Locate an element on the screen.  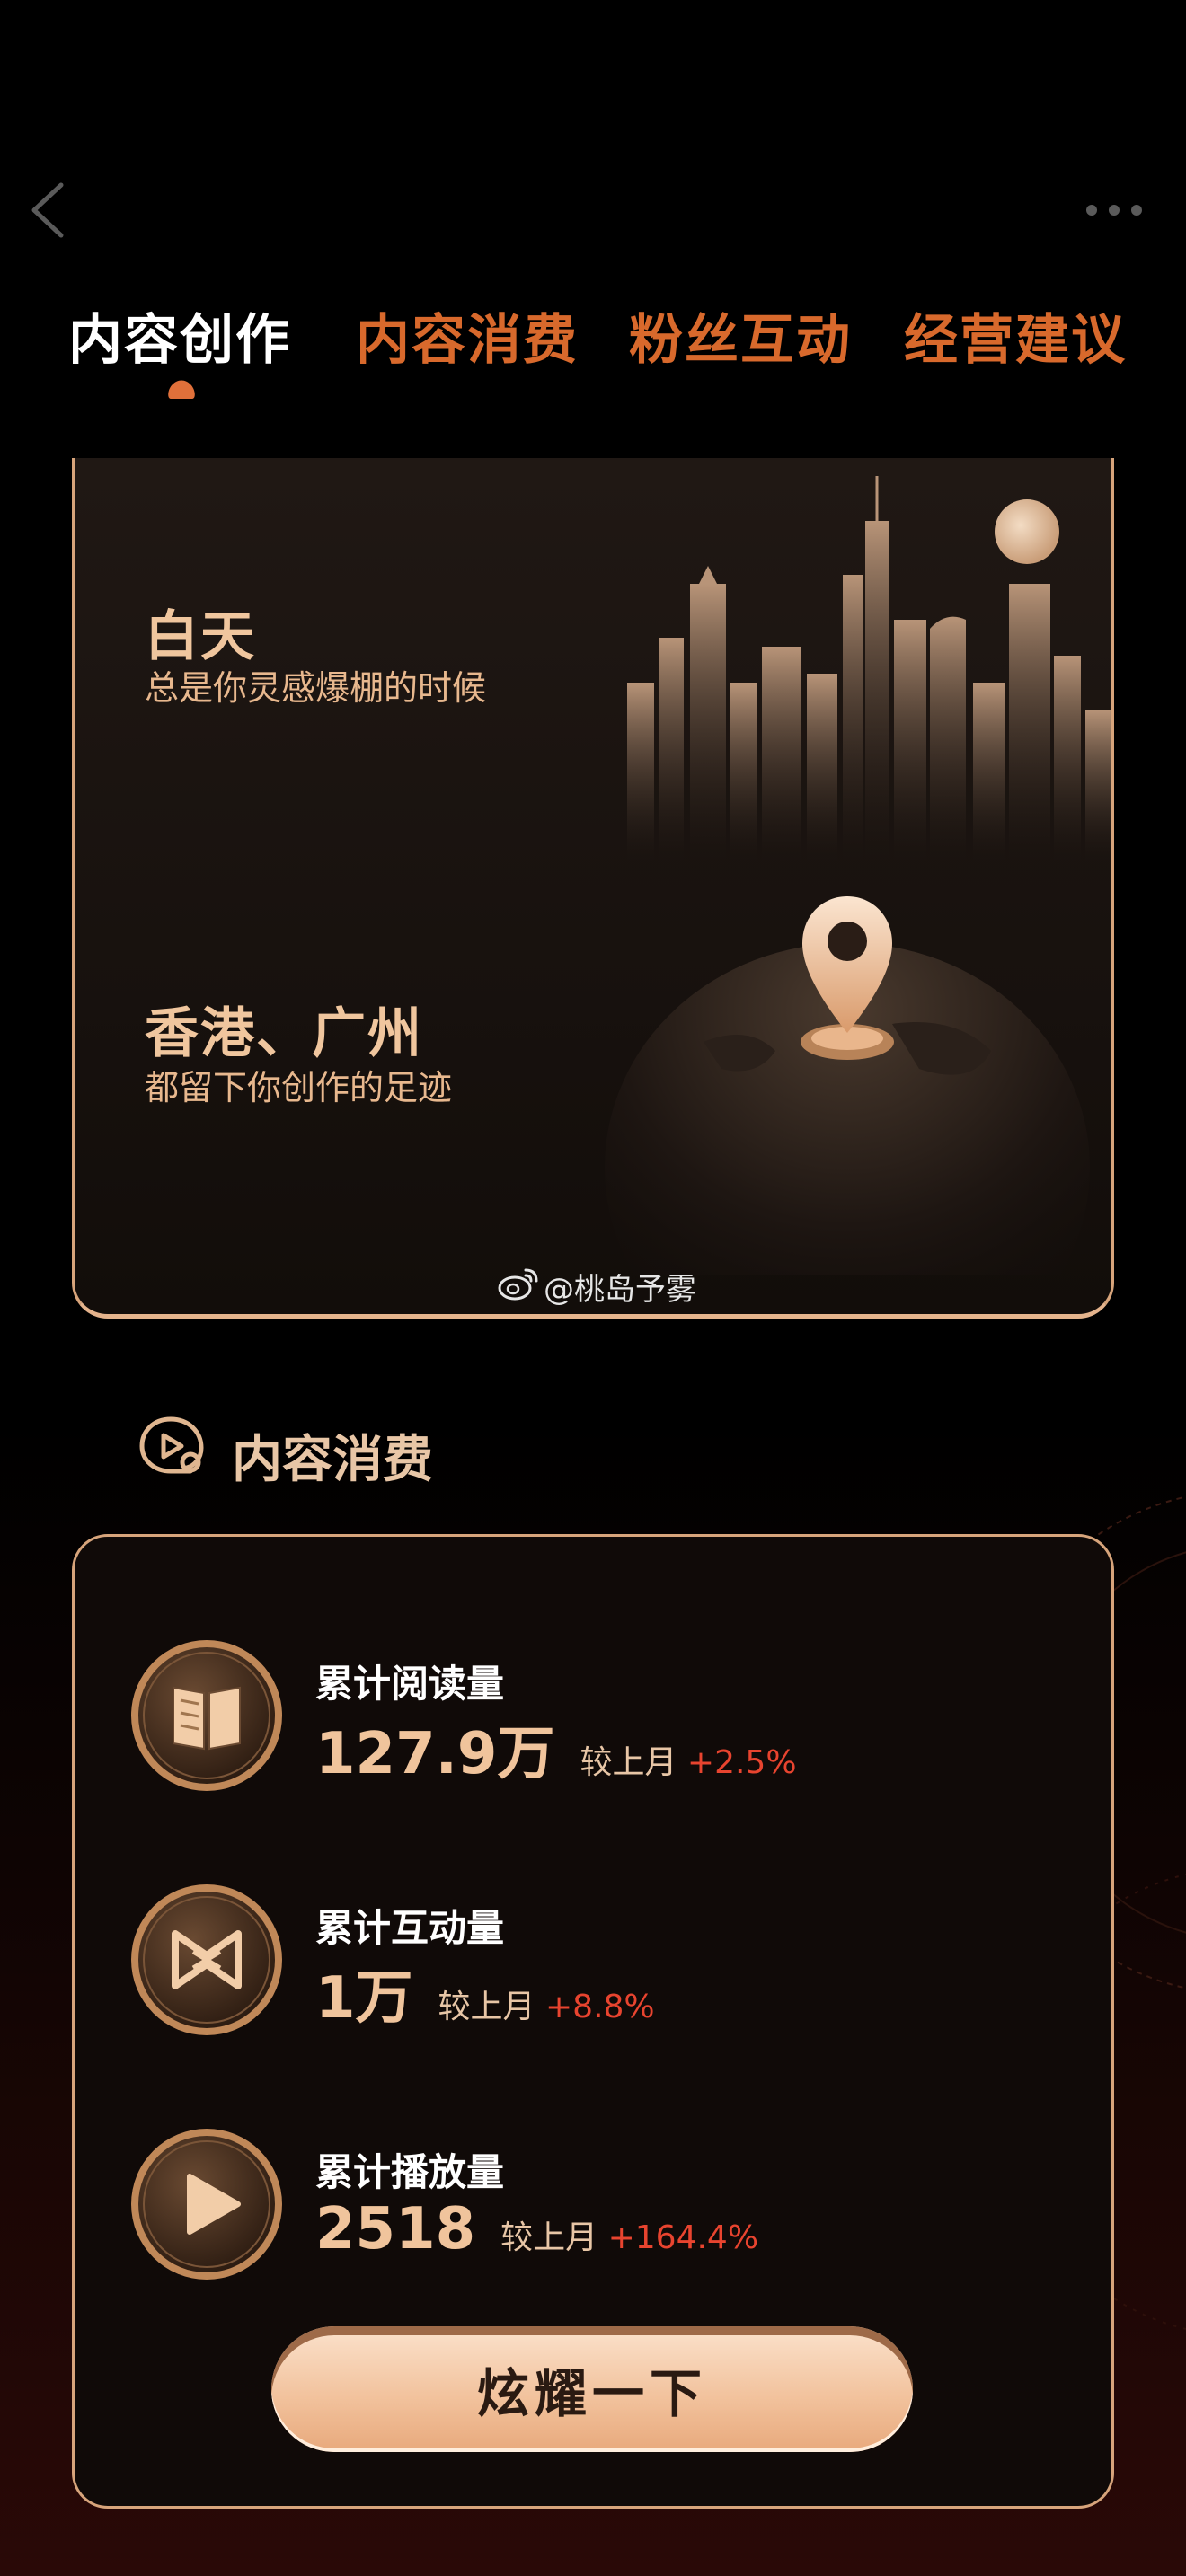
book-icon is located at coordinates (206, 1715).